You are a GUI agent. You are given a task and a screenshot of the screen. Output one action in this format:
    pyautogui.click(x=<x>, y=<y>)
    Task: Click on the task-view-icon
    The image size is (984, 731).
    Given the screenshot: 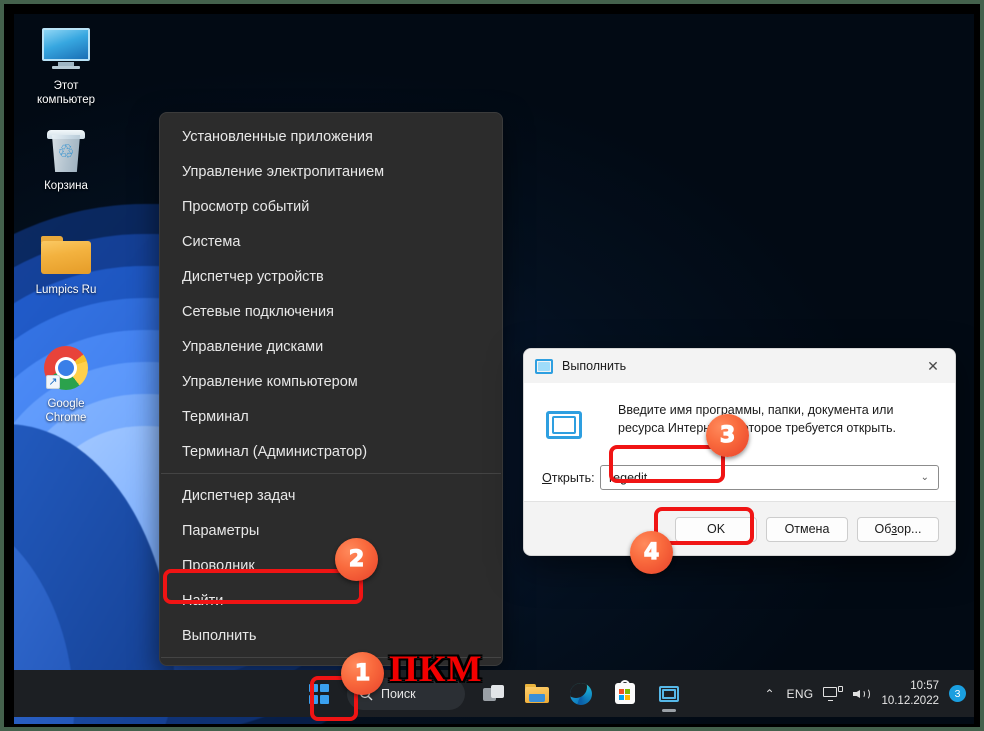 What is the action you would take?
    pyautogui.click(x=493, y=693)
    